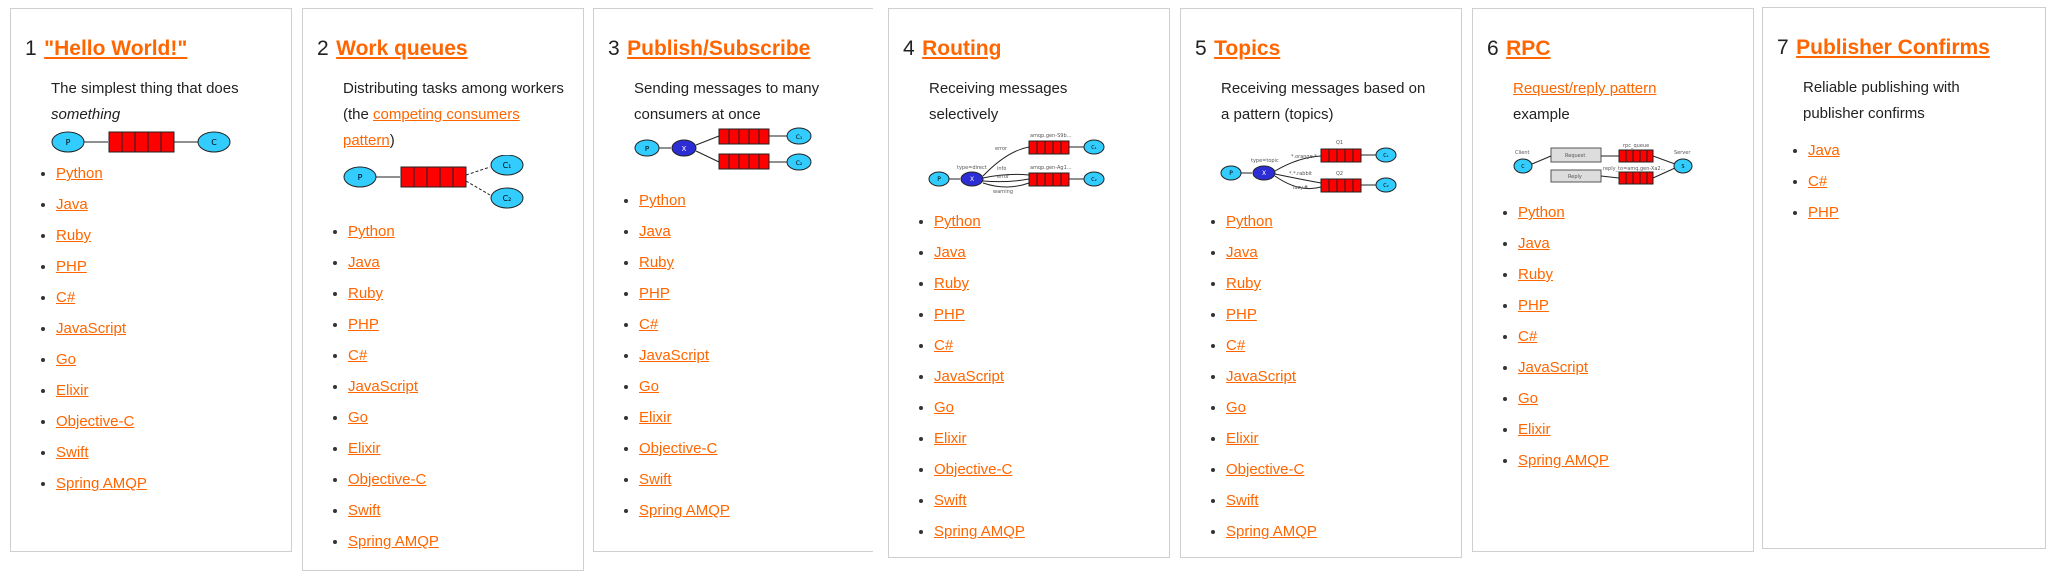 The image size is (2049, 578). Describe the element at coordinates (431, 127) in the screenshot. I see `competing-consumers-link: competing consumers pattern` at that location.